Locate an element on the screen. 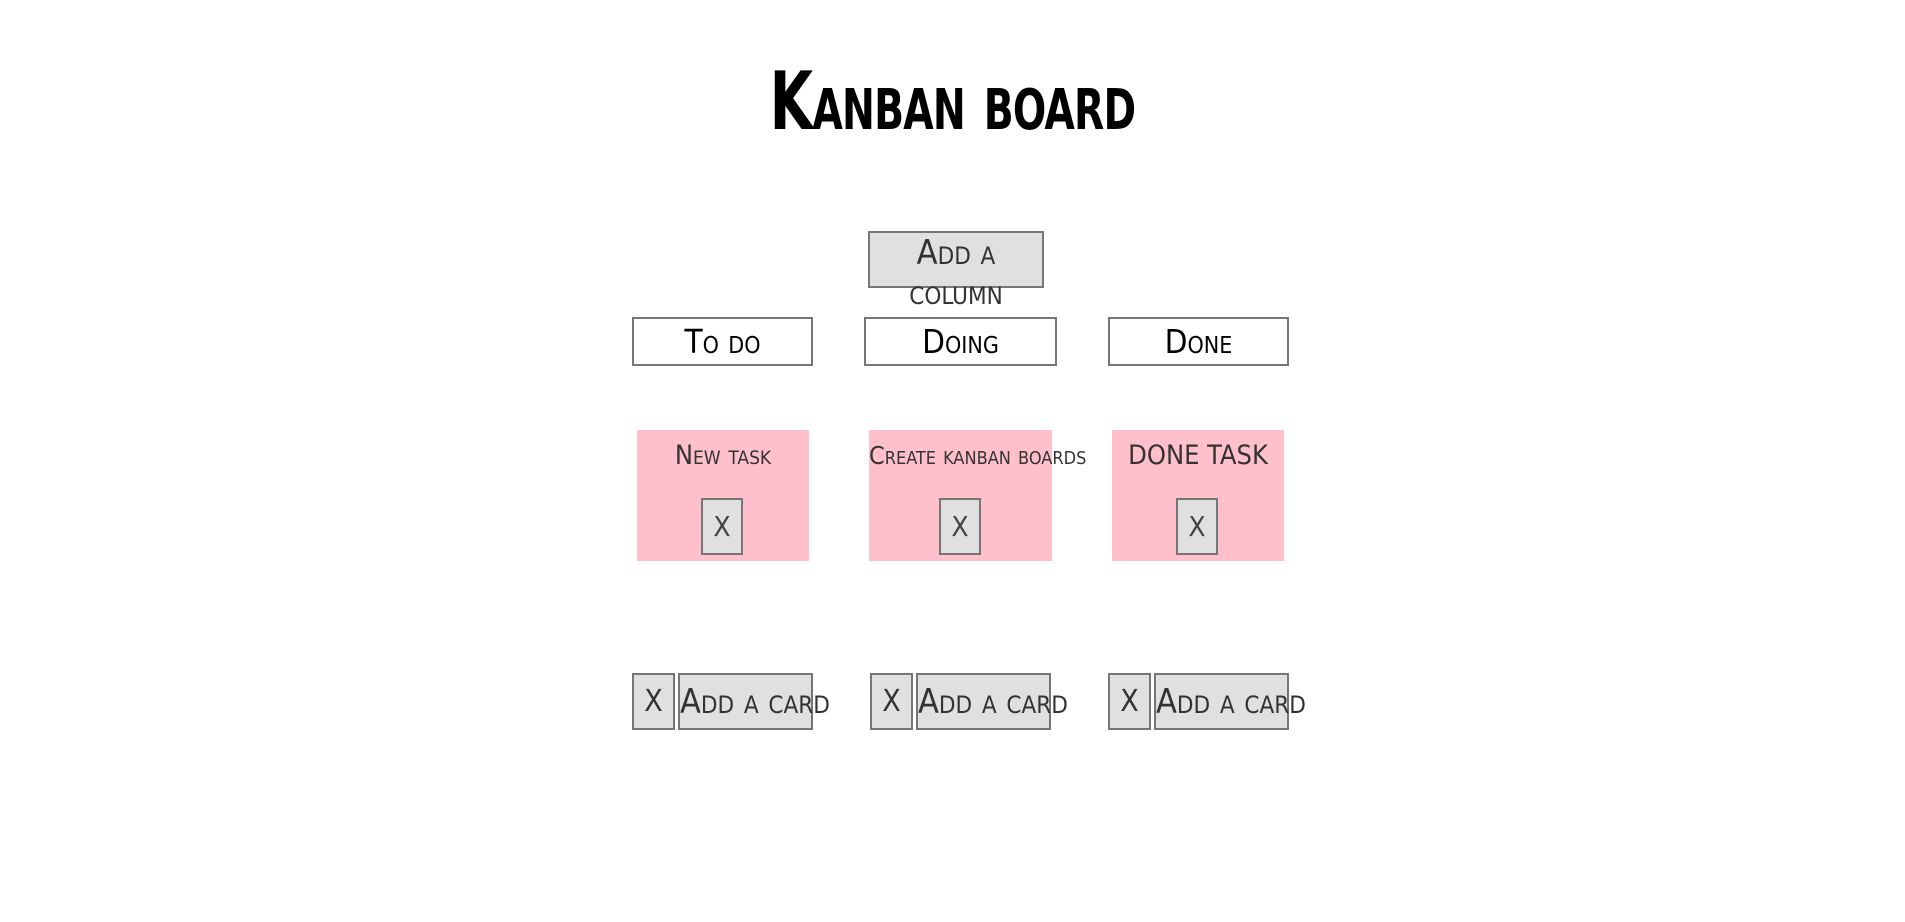 The image size is (1905, 922). card-text: DONE TASK is located at coordinates (1198, 455).